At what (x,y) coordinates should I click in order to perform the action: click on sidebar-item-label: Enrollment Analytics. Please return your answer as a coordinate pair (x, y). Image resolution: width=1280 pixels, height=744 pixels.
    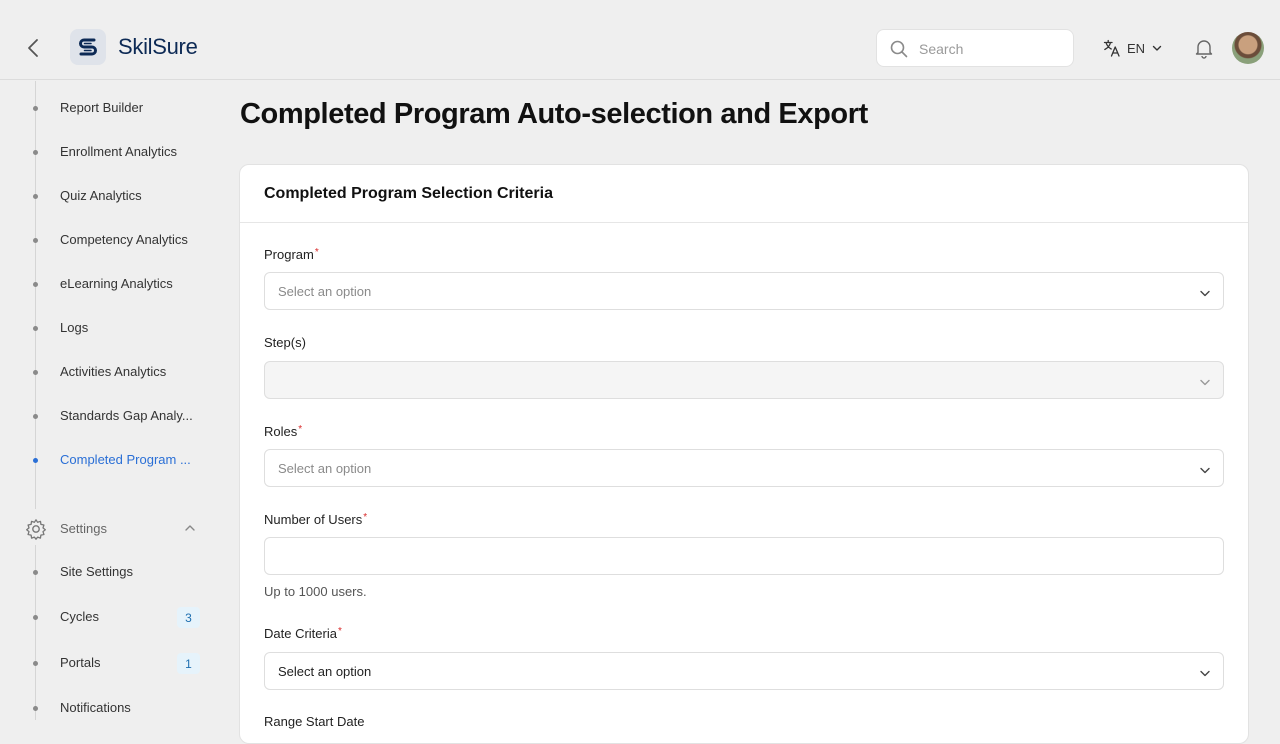
    Looking at the image, I should click on (119, 151).